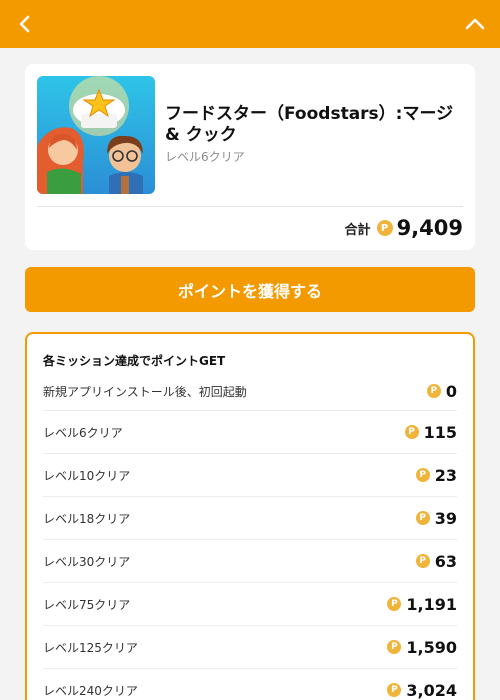 This screenshot has width=500, height=700. I want to click on mission-points: P 115, so click(430, 432).